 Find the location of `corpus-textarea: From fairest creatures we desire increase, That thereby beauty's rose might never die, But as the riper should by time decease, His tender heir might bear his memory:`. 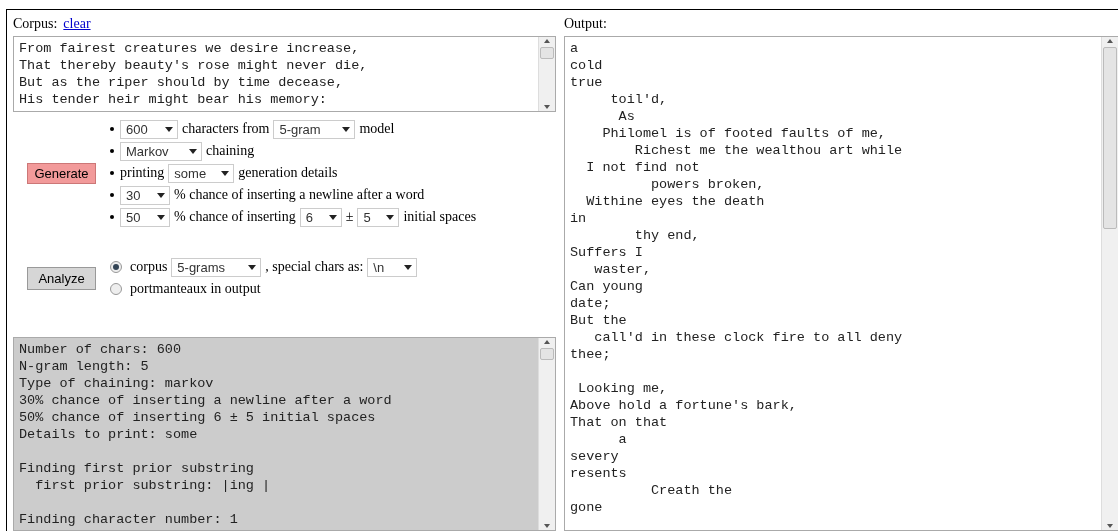

corpus-textarea: From fairest creatures we desire increase, That thereby beauty's rose might never die, But as the riper should by time decease, His tender heir might bear his memory: is located at coordinates (284, 74).